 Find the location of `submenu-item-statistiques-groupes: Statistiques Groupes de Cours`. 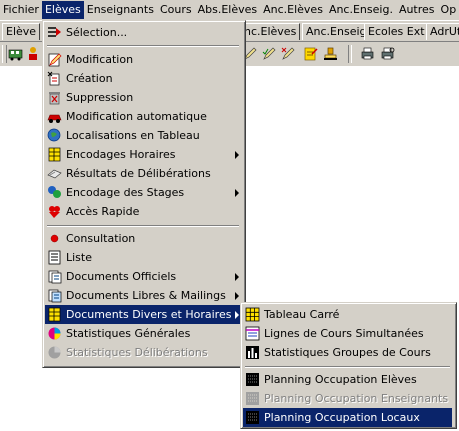

submenu-item-statistiques-groupes: Statistiques Groupes de Cours is located at coordinates (347, 352).